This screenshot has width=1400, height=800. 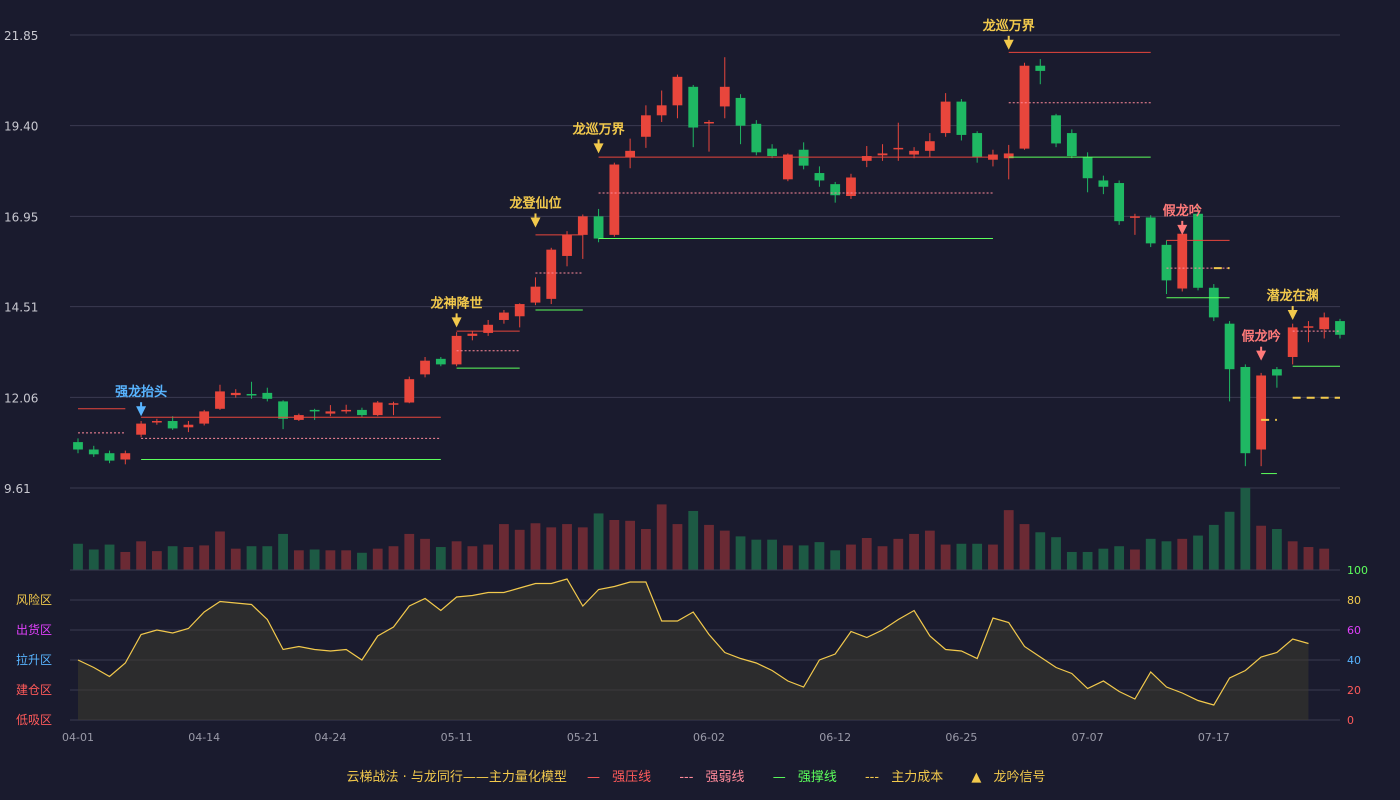 What do you see at coordinates (34, 659) in the screenshot?
I see `osc-zone-label: 拉升区` at bounding box center [34, 659].